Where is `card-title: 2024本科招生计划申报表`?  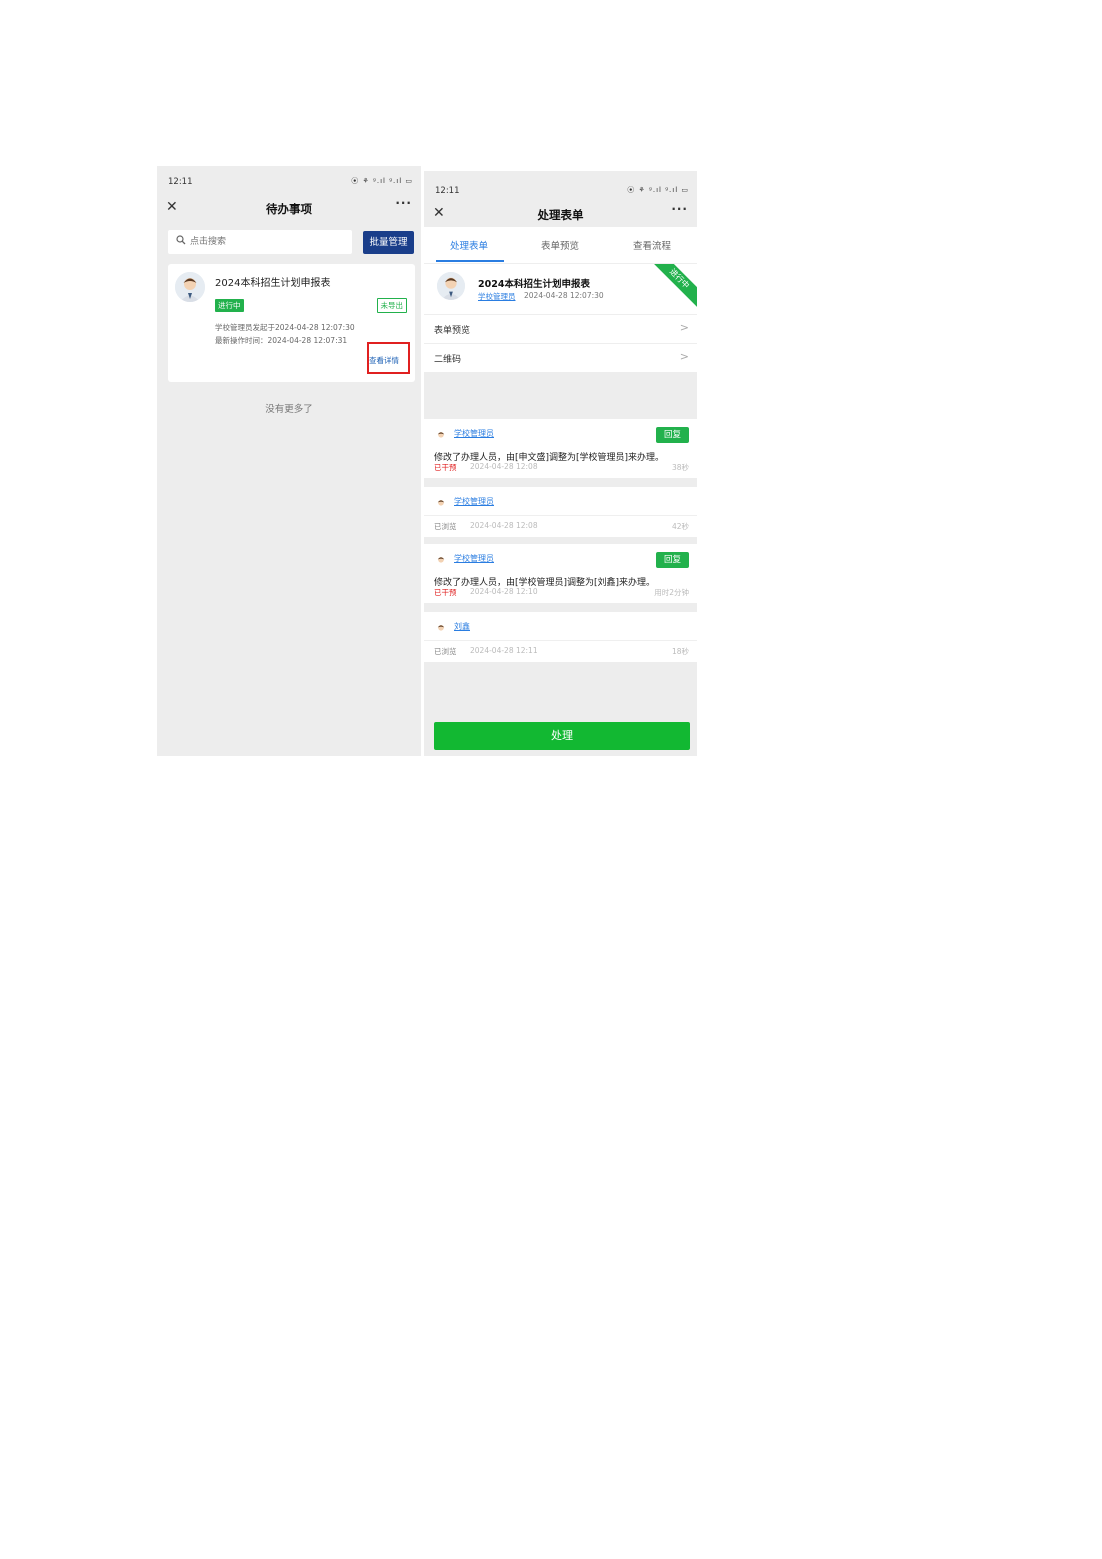 card-title: 2024本科招生计划申报表 is located at coordinates (273, 283).